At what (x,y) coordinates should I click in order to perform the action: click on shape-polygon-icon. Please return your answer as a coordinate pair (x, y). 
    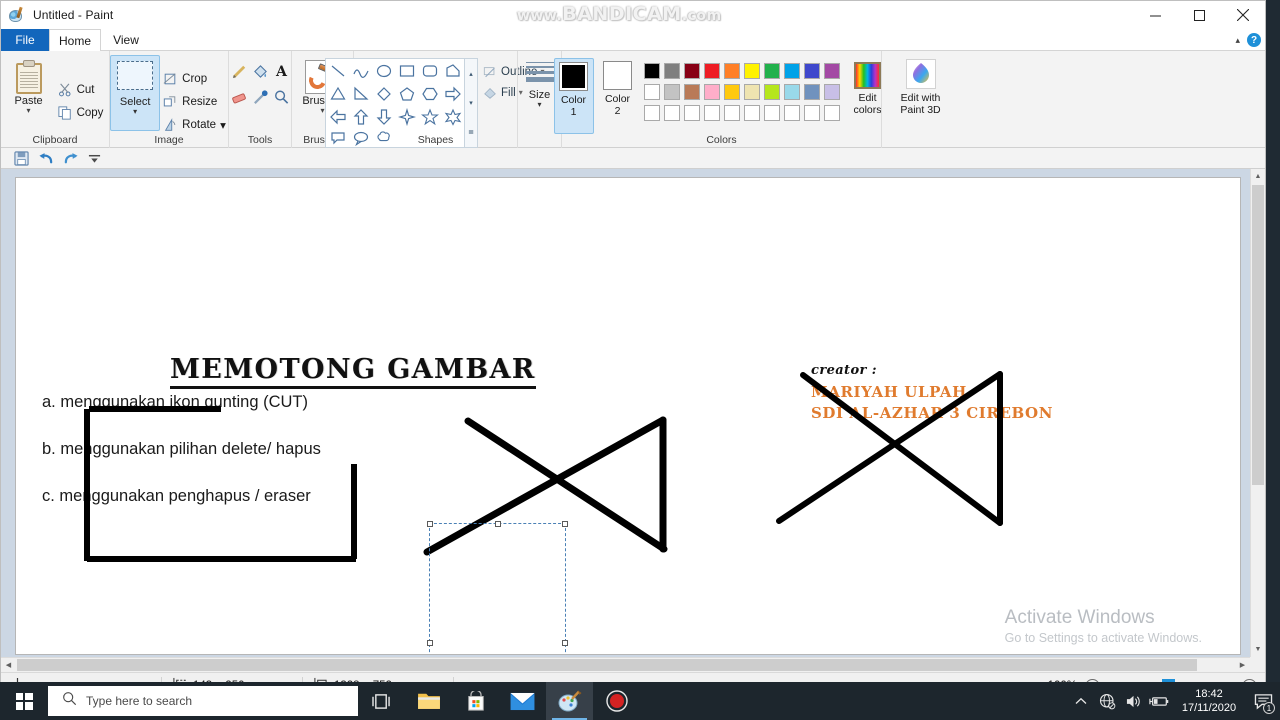
    Looking at the image, I should click on (452, 70).